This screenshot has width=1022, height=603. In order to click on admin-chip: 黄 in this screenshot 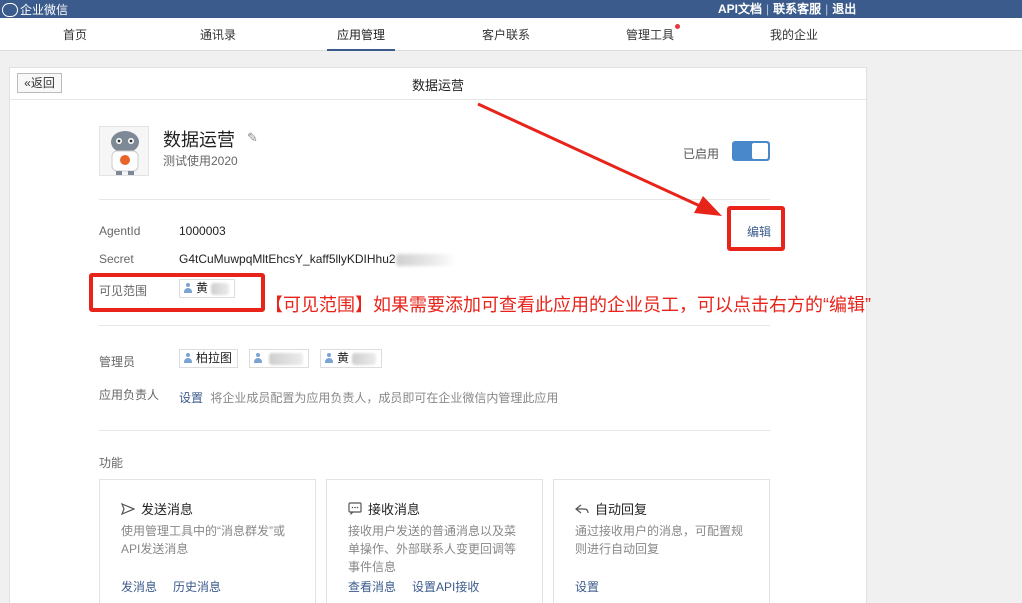, I will do `click(351, 358)`.